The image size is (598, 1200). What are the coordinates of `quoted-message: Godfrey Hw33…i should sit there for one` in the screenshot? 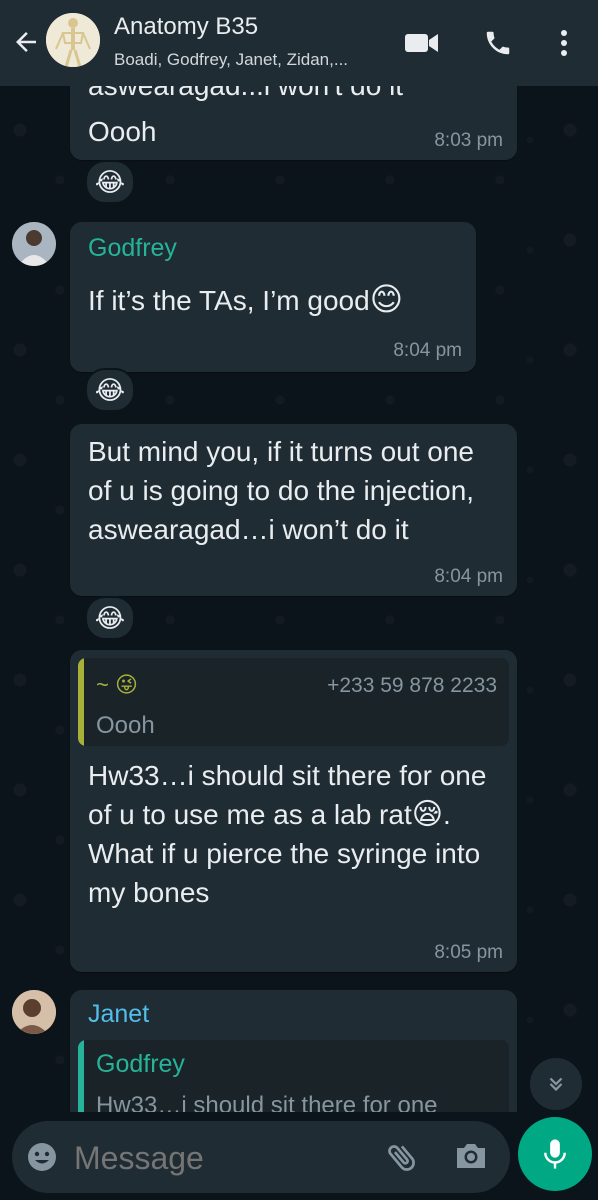 It's located at (293, 1080).